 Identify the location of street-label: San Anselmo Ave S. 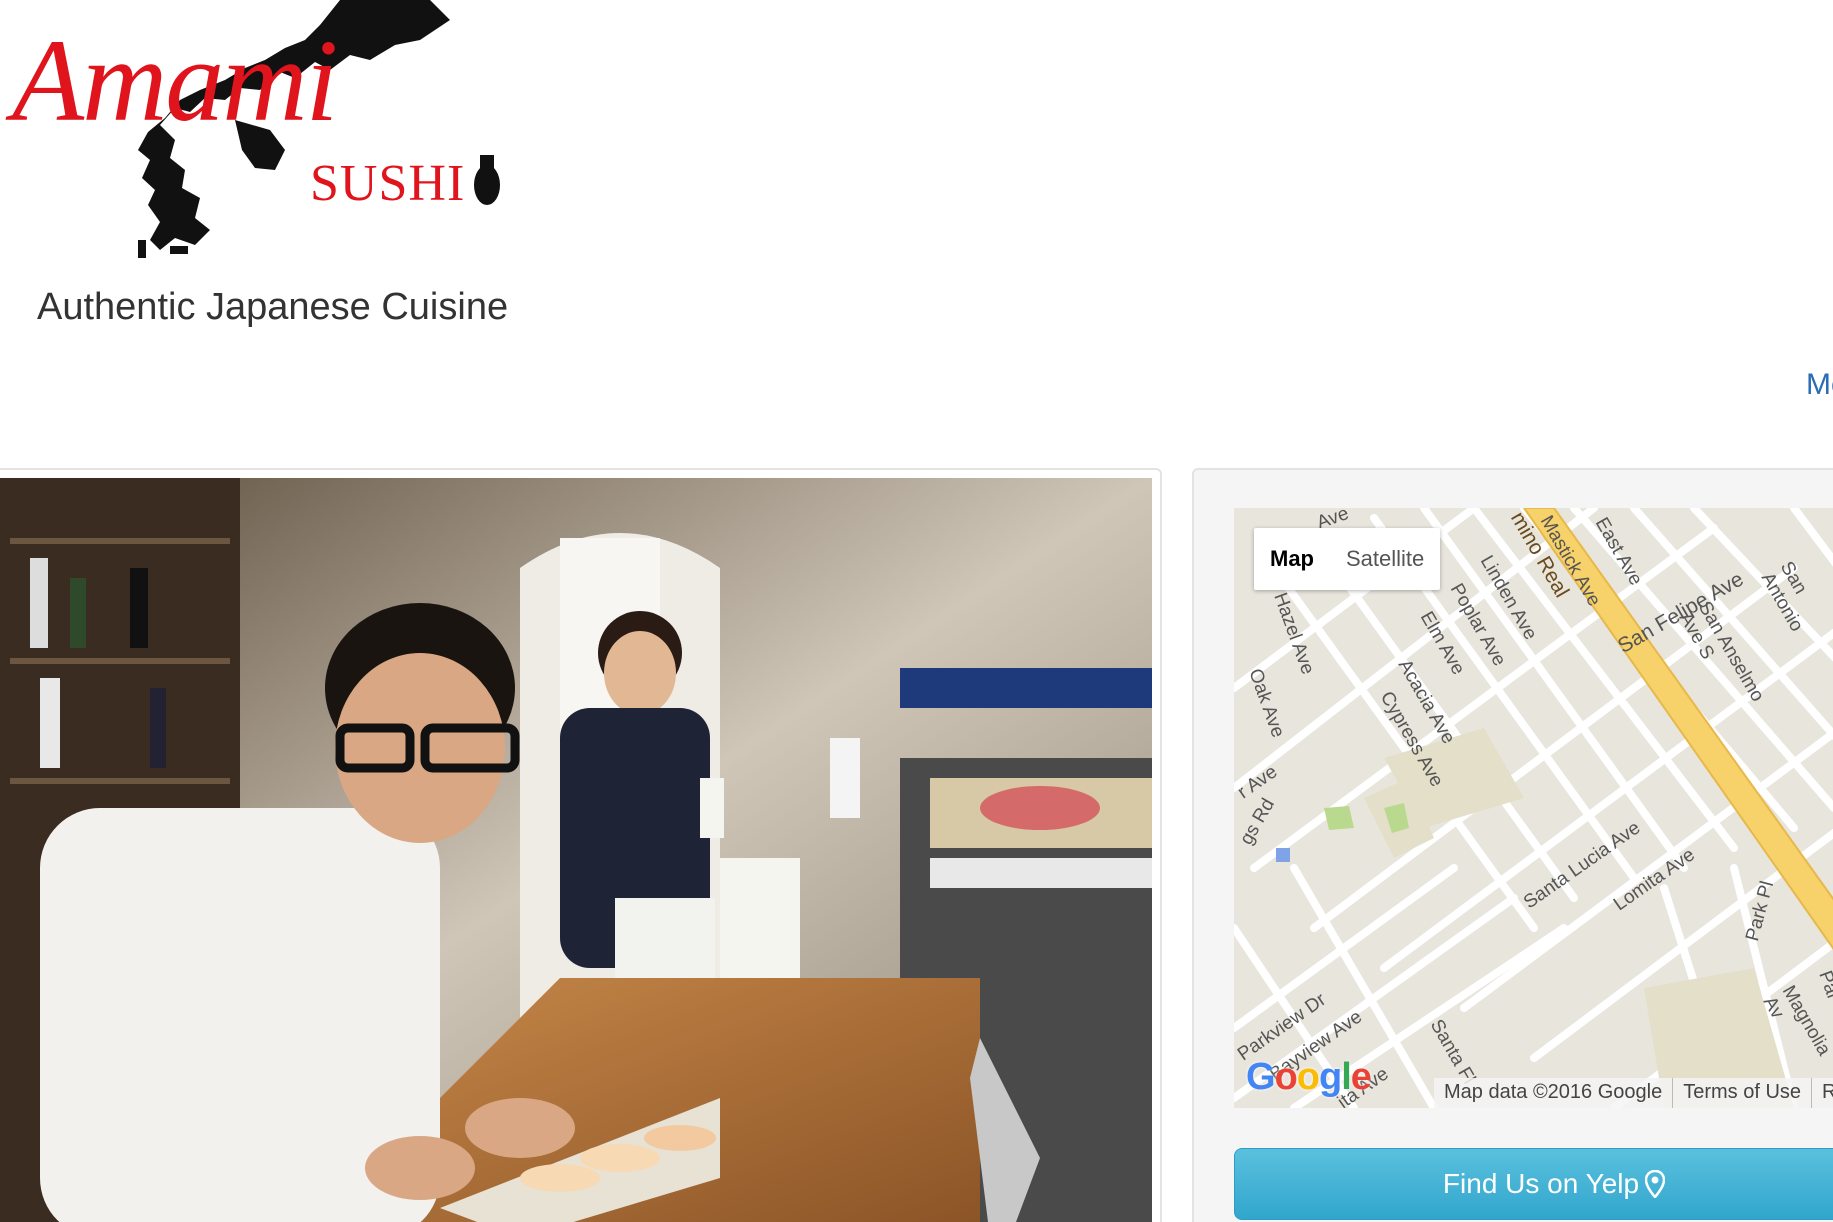
(1721, 652).